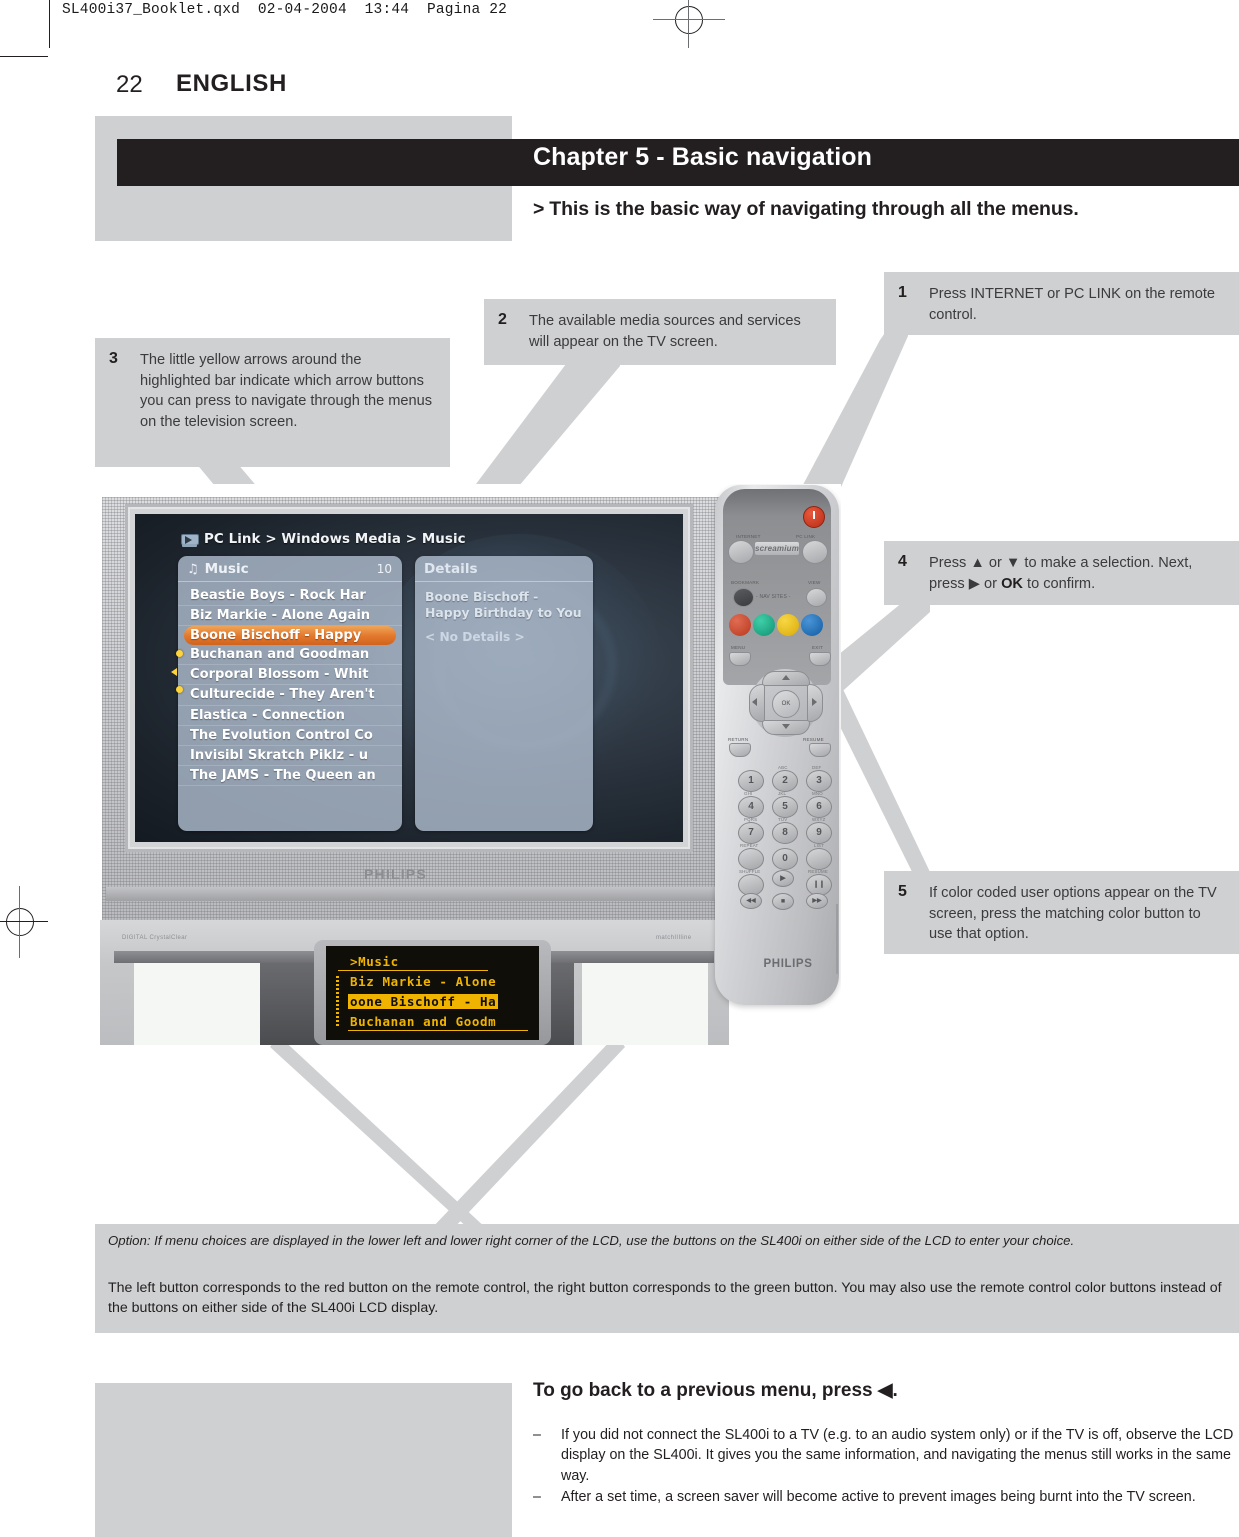 This screenshot has width=1239, height=1537. What do you see at coordinates (785, 781) in the screenshot?
I see `key-2: 2` at bounding box center [785, 781].